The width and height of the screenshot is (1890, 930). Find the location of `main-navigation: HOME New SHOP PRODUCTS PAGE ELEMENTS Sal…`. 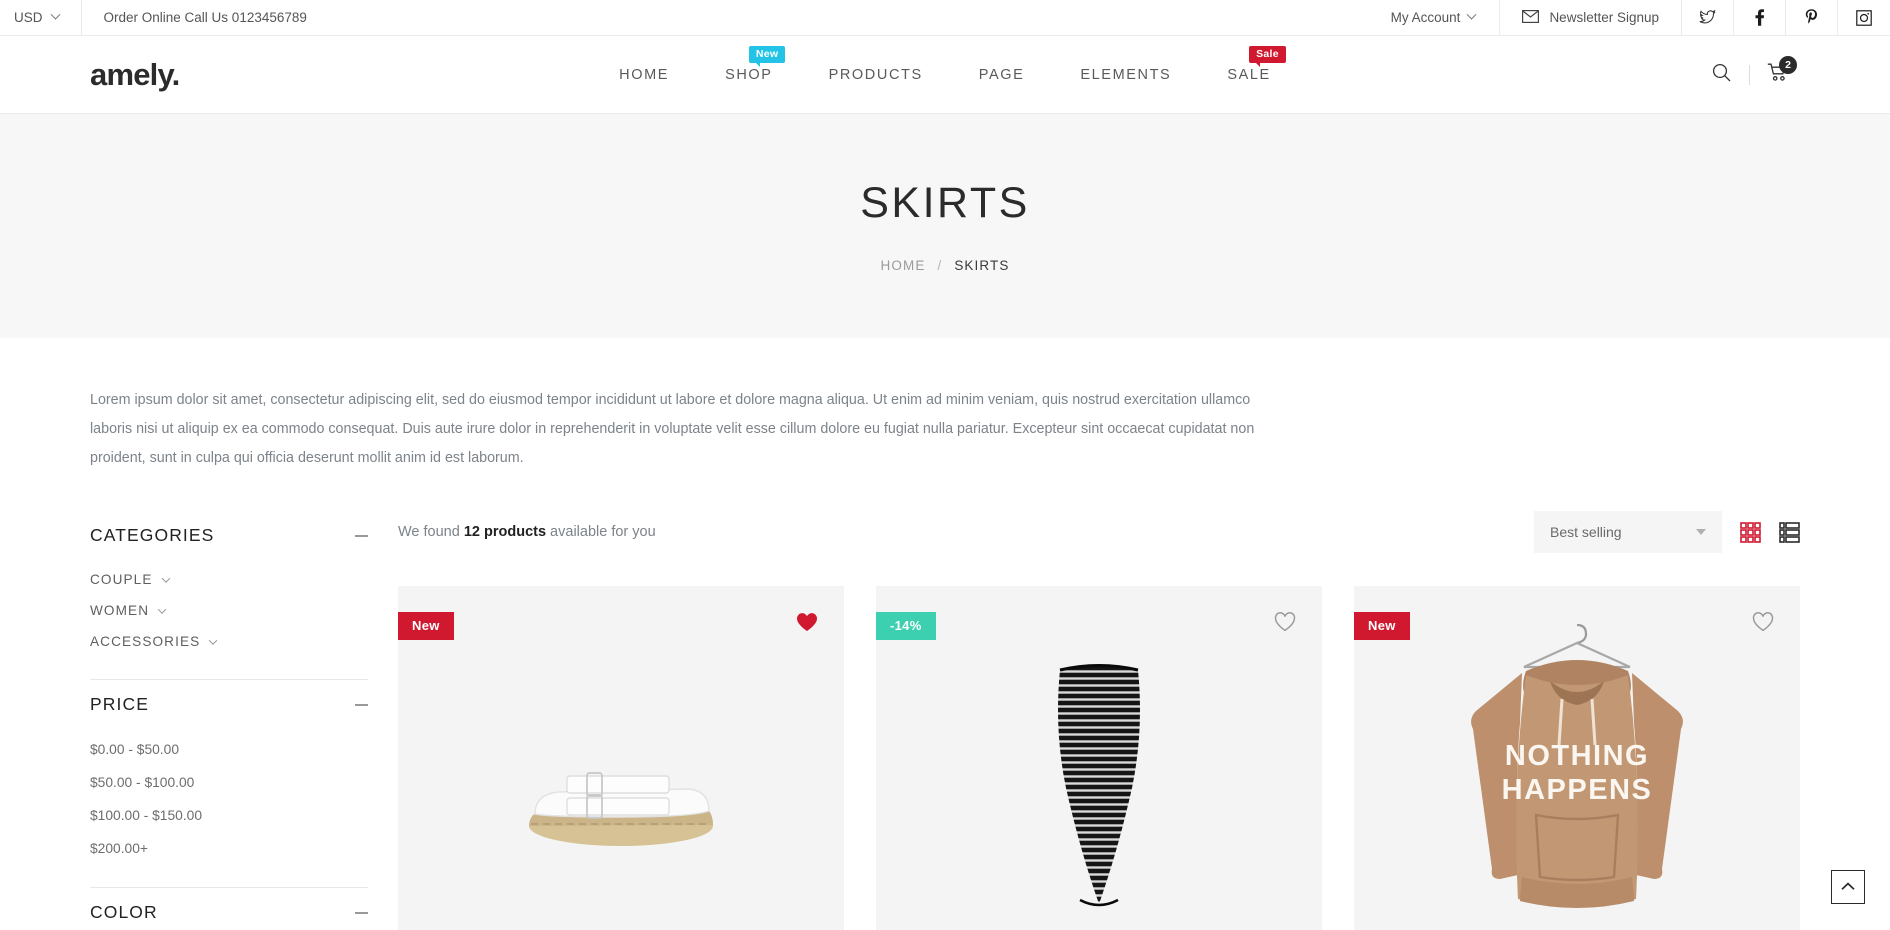

main-navigation: HOME New SHOP PRODUCTS PAGE ELEMENTS Sal… is located at coordinates (945, 67).